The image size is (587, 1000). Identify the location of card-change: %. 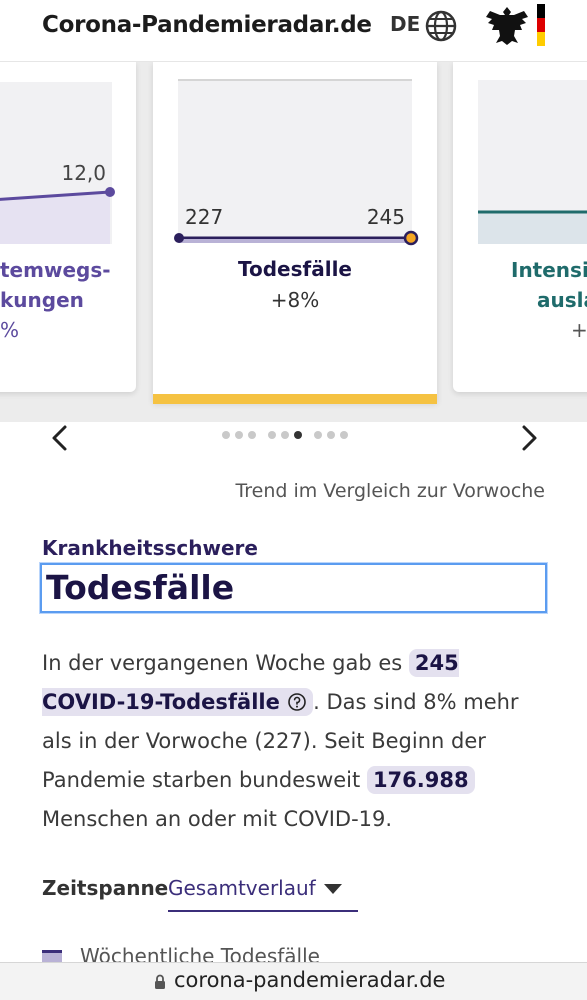
(10, 330).